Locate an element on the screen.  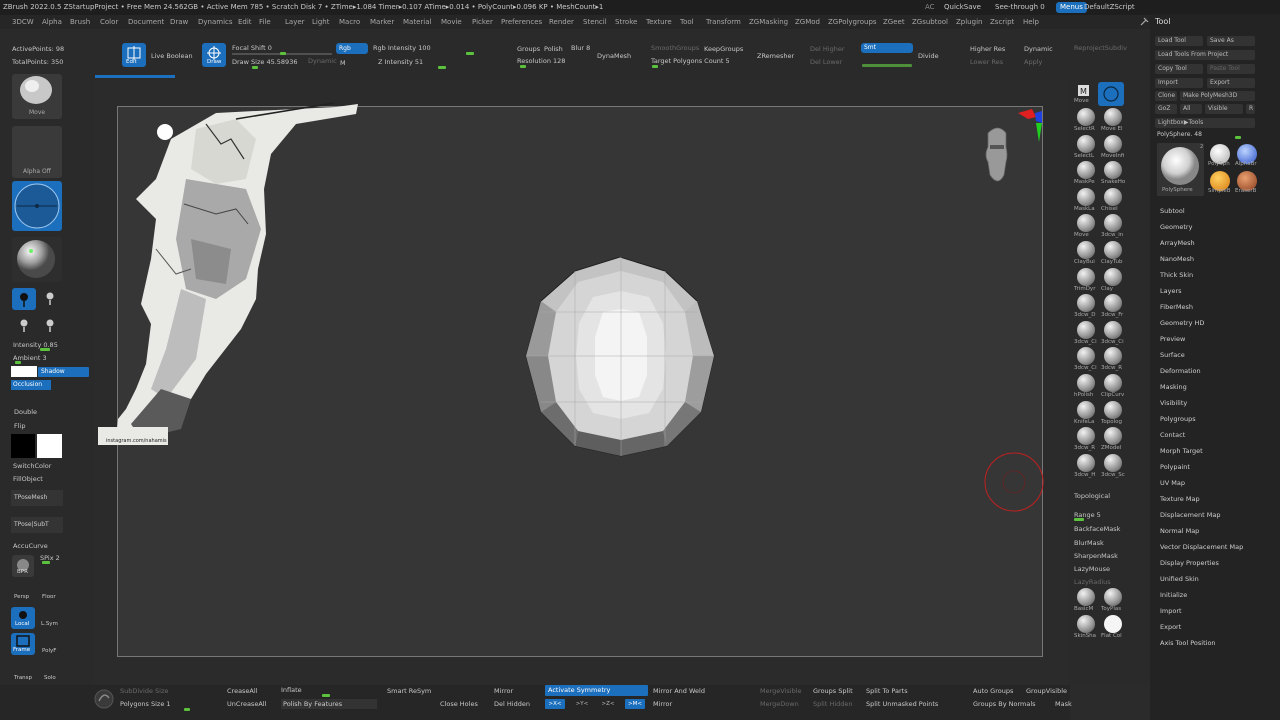
menu-dynamics: Dynamics is located at coordinates (215, 22).